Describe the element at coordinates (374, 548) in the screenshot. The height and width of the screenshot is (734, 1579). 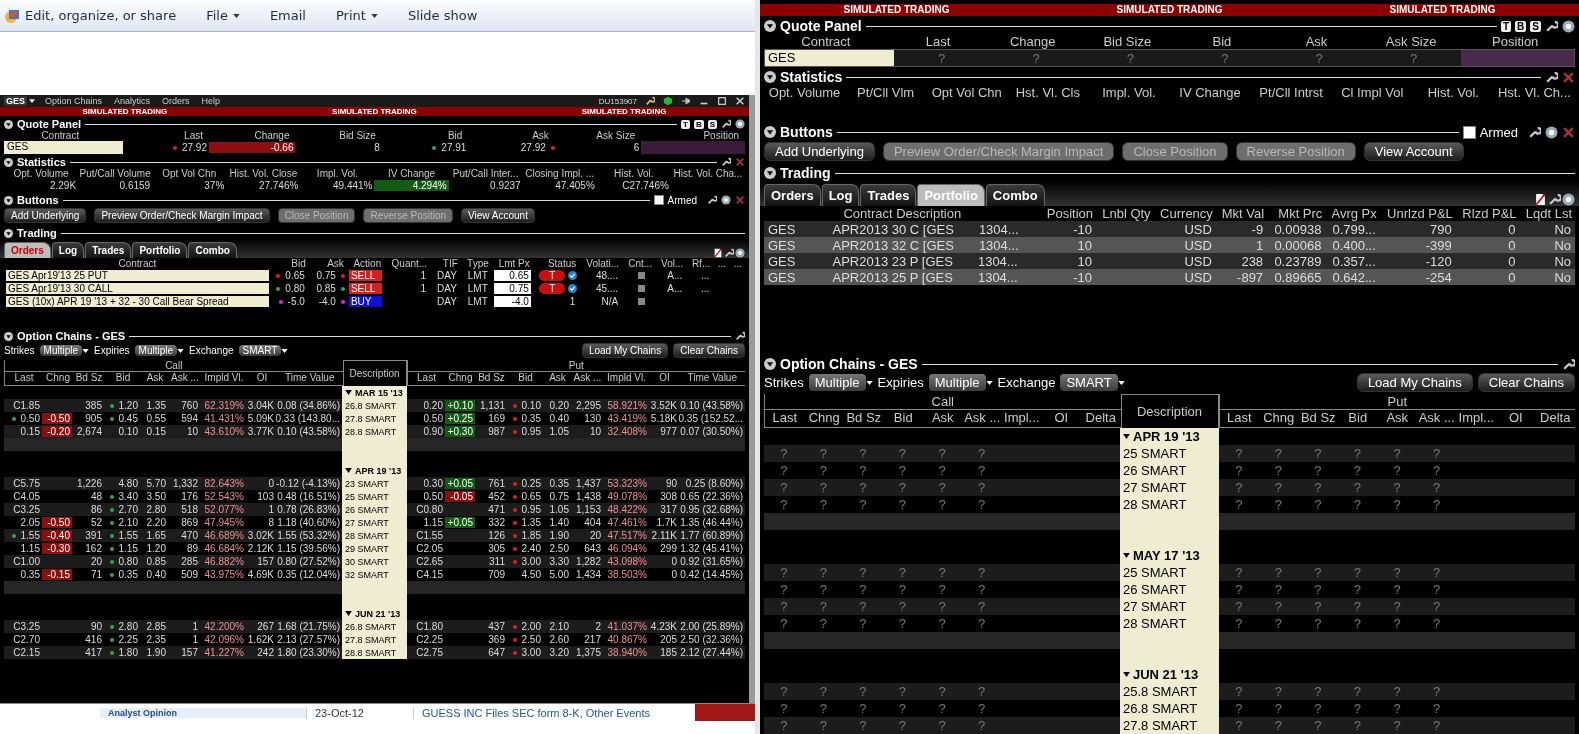
I see `table-row: 1.15 -0.30 162 1.15 1.20 89 46.684% 2.12K 1.15 (39.56%) 29 SMART C2.05 305 2.40 2.50 643 46.094% 299 1.32 (45.41%)` at that location.